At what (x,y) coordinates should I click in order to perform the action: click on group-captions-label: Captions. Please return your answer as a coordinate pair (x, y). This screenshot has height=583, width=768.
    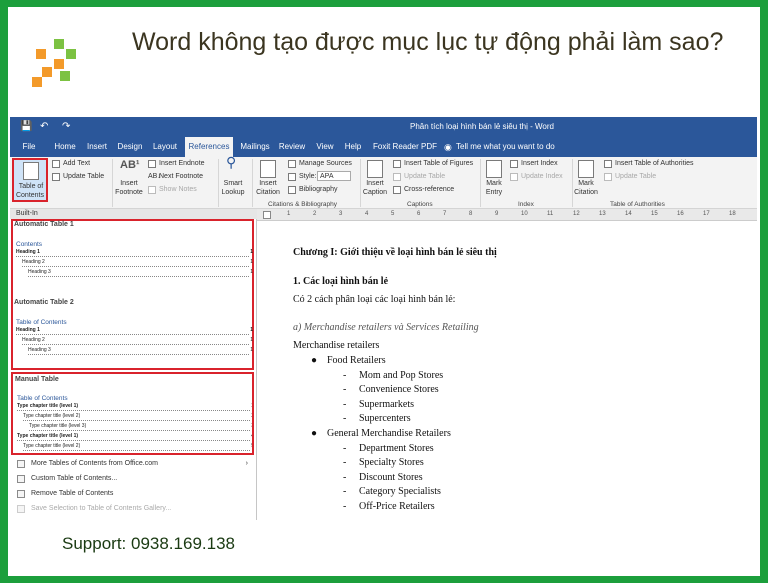
    Looking at the image, I should click on (420, 204).